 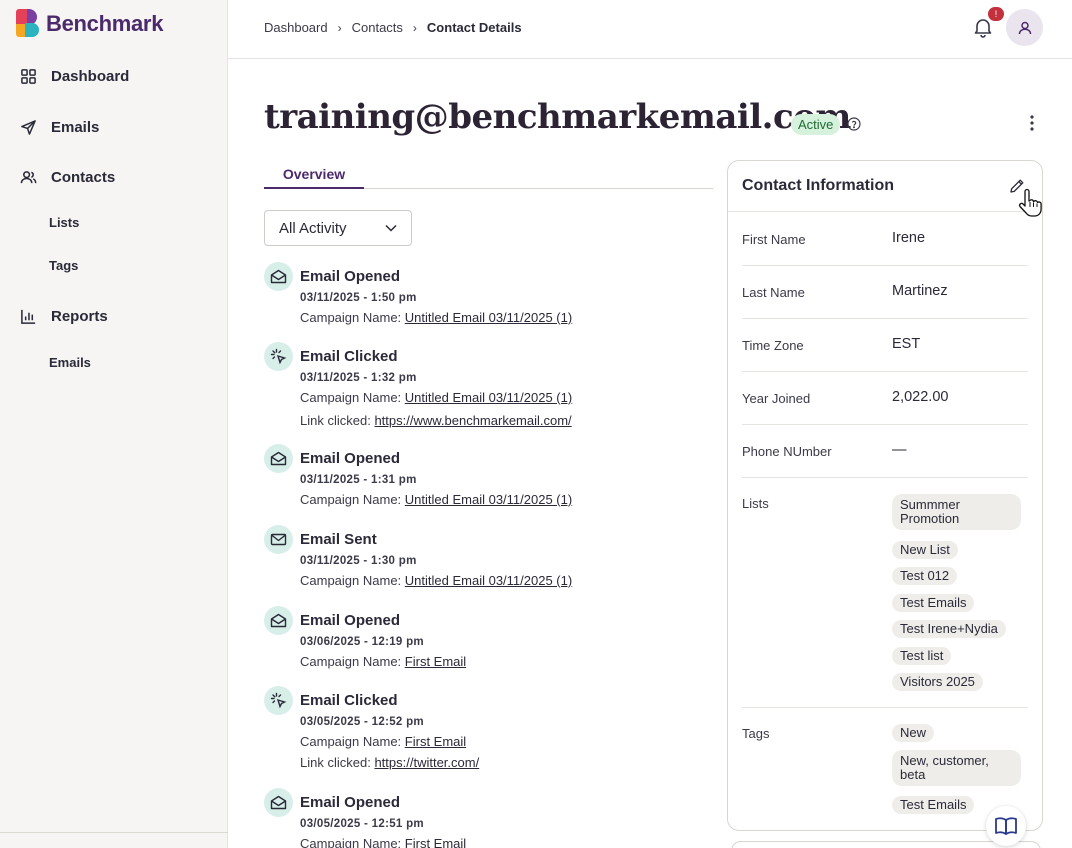 What do you see at coordinates (956, 512) in the screenshot?
I see `list-chip: Summmer Promotion` at bounding box center [956, 512].